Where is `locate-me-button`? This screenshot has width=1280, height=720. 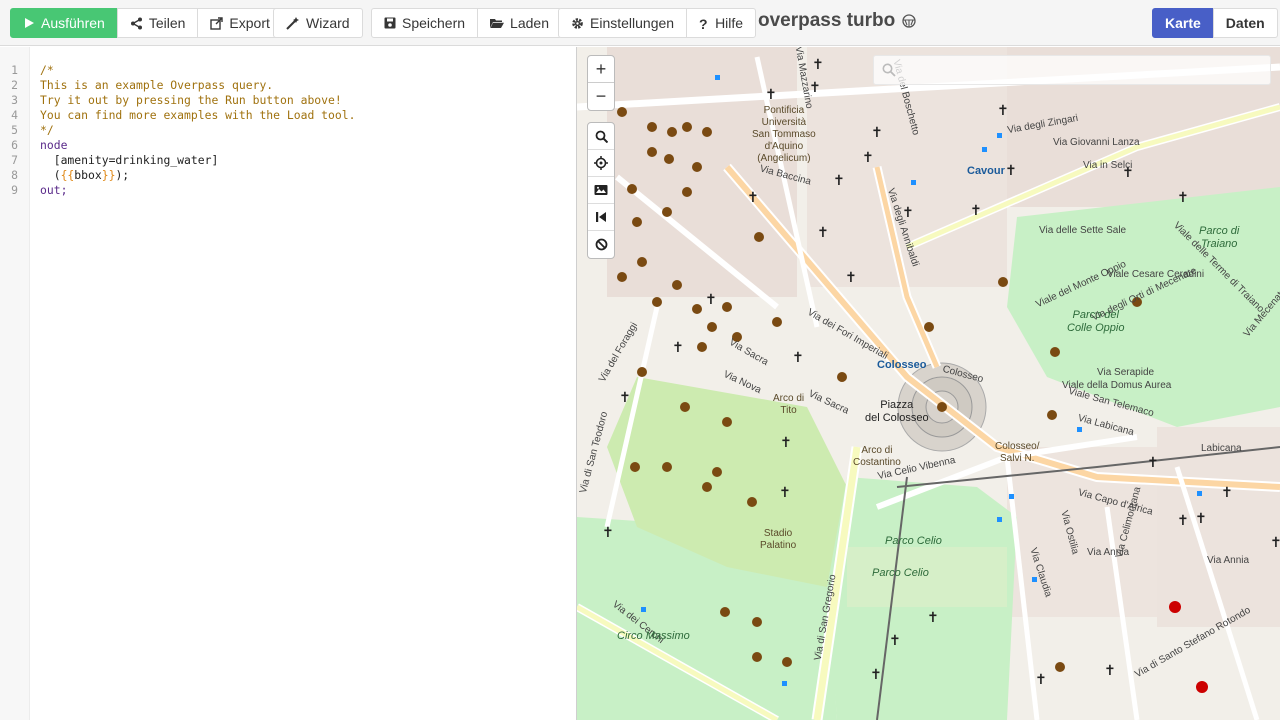 locate-me-button is located at coordinates (601, 163).